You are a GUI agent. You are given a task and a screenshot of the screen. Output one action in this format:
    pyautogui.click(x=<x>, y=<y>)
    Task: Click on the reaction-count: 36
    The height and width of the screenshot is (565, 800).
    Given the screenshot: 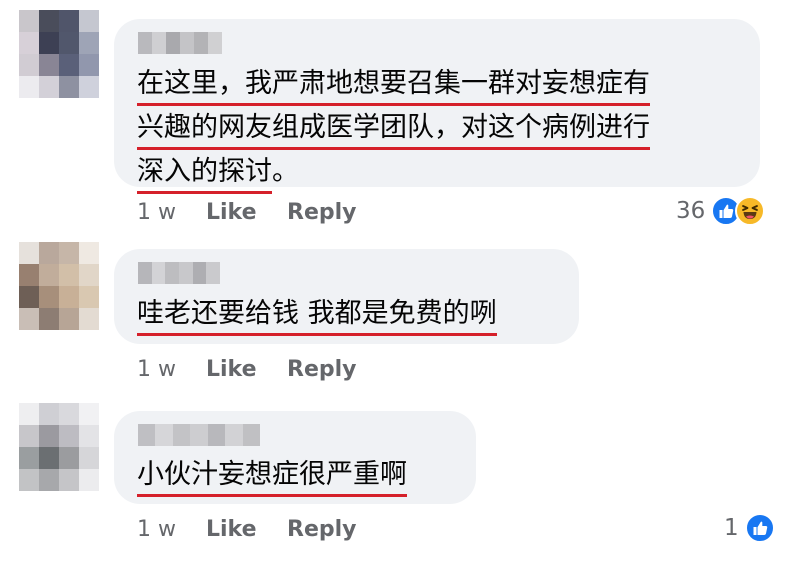 What is the action you would take?
    pyautogui.click(x=691, y=211)
    